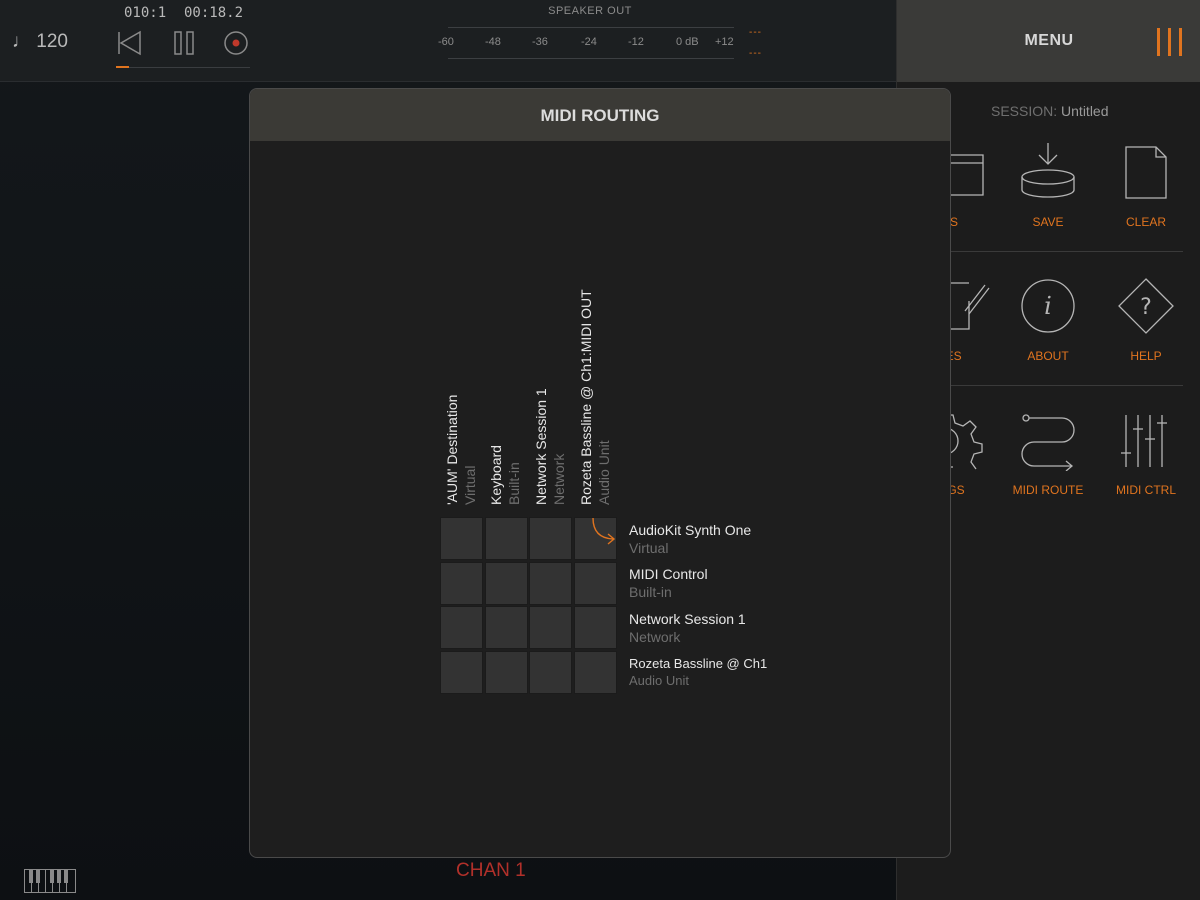 This screenshot has width=1200, height=900. I want to click on menu-item-label: MIDI CTRL, so click(1146, 490).